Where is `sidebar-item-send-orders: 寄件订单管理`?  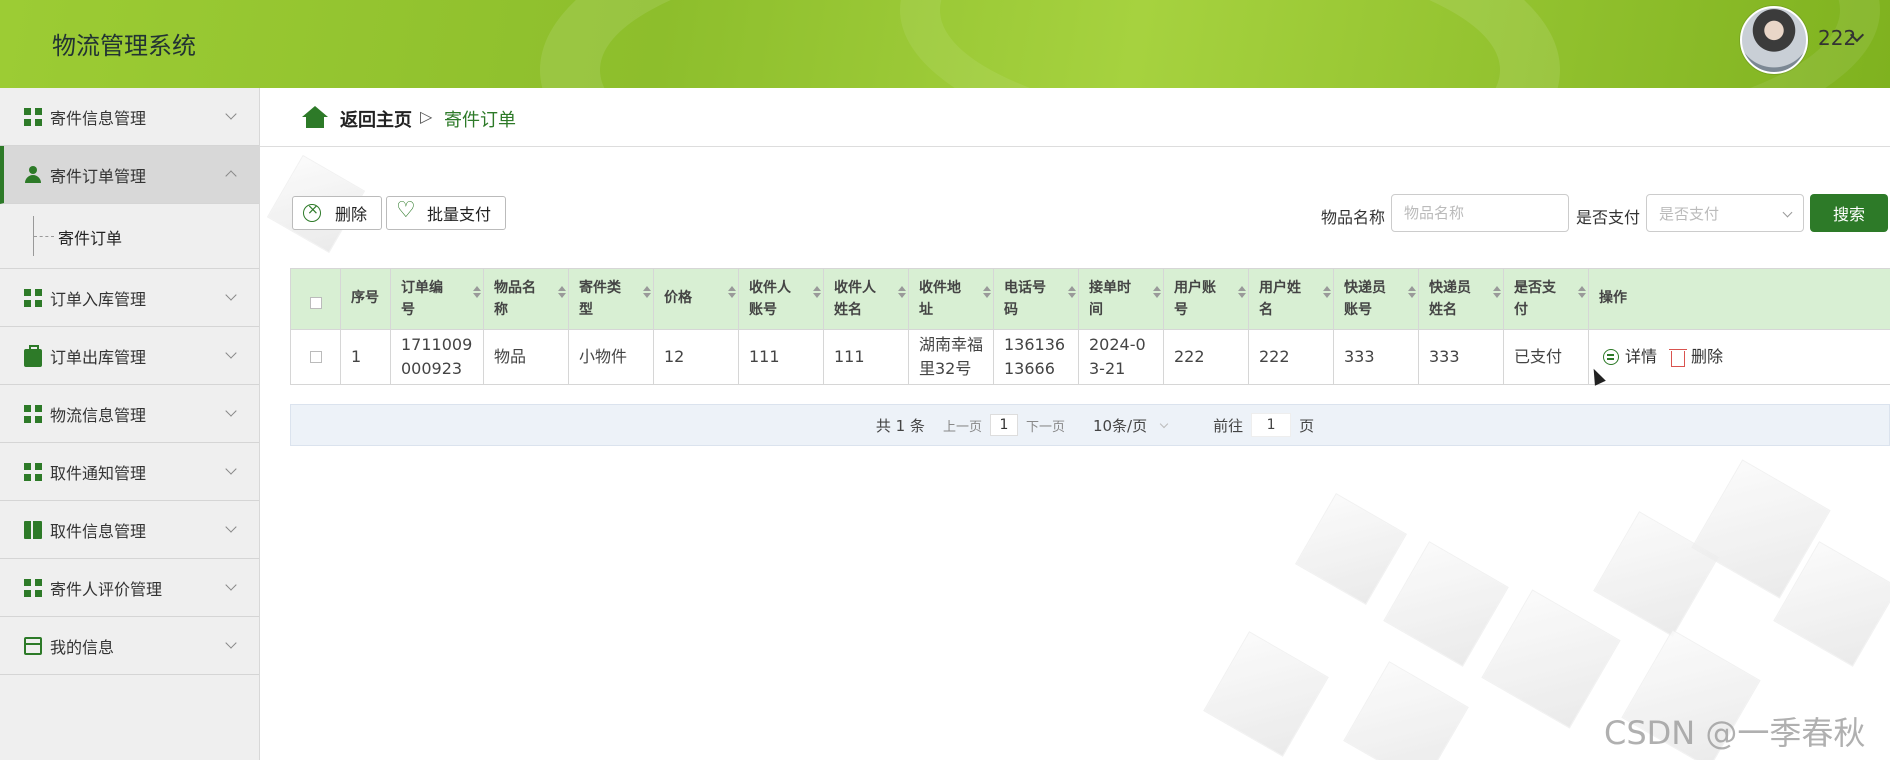
sidebar-item-send-orders: 寄件订单管理 is located at coordinates (129, 175).